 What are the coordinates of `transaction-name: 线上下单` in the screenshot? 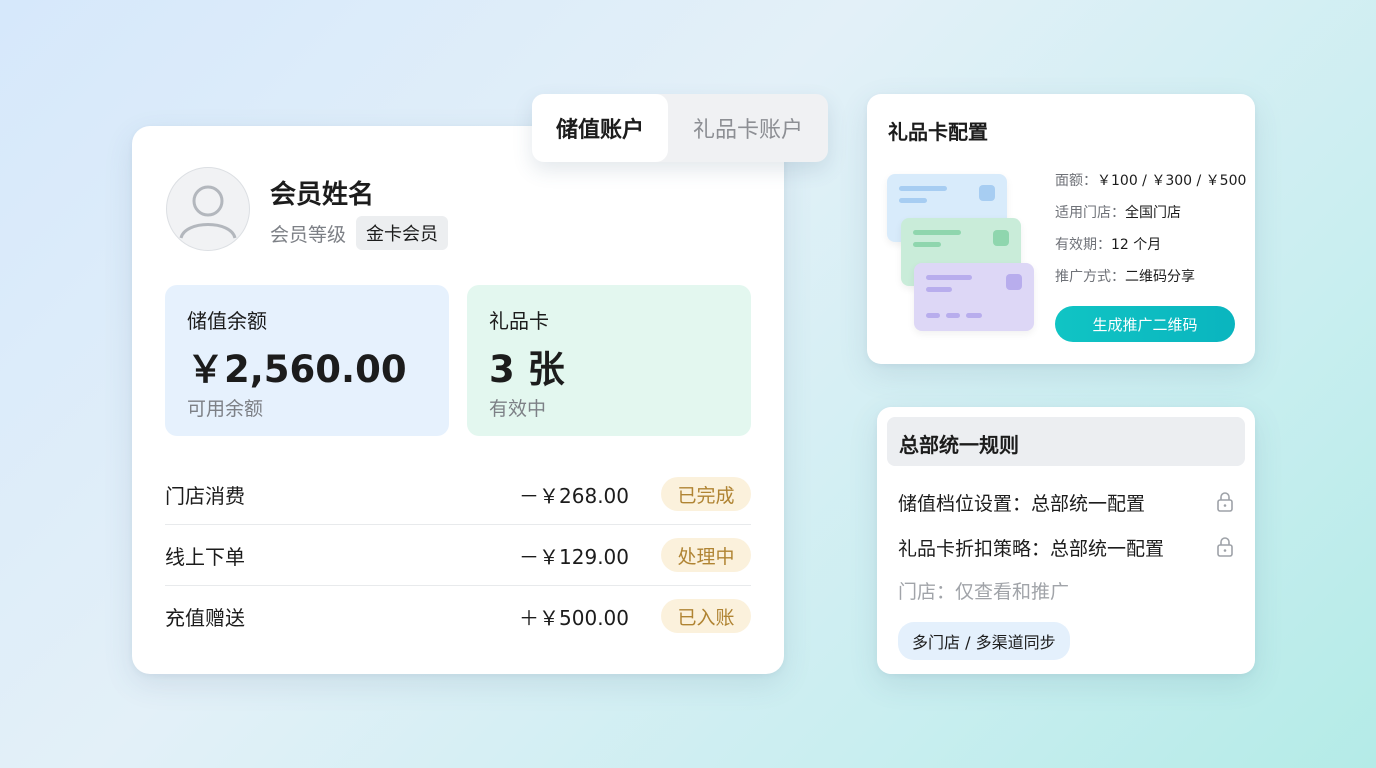 It's located at (205, 556).